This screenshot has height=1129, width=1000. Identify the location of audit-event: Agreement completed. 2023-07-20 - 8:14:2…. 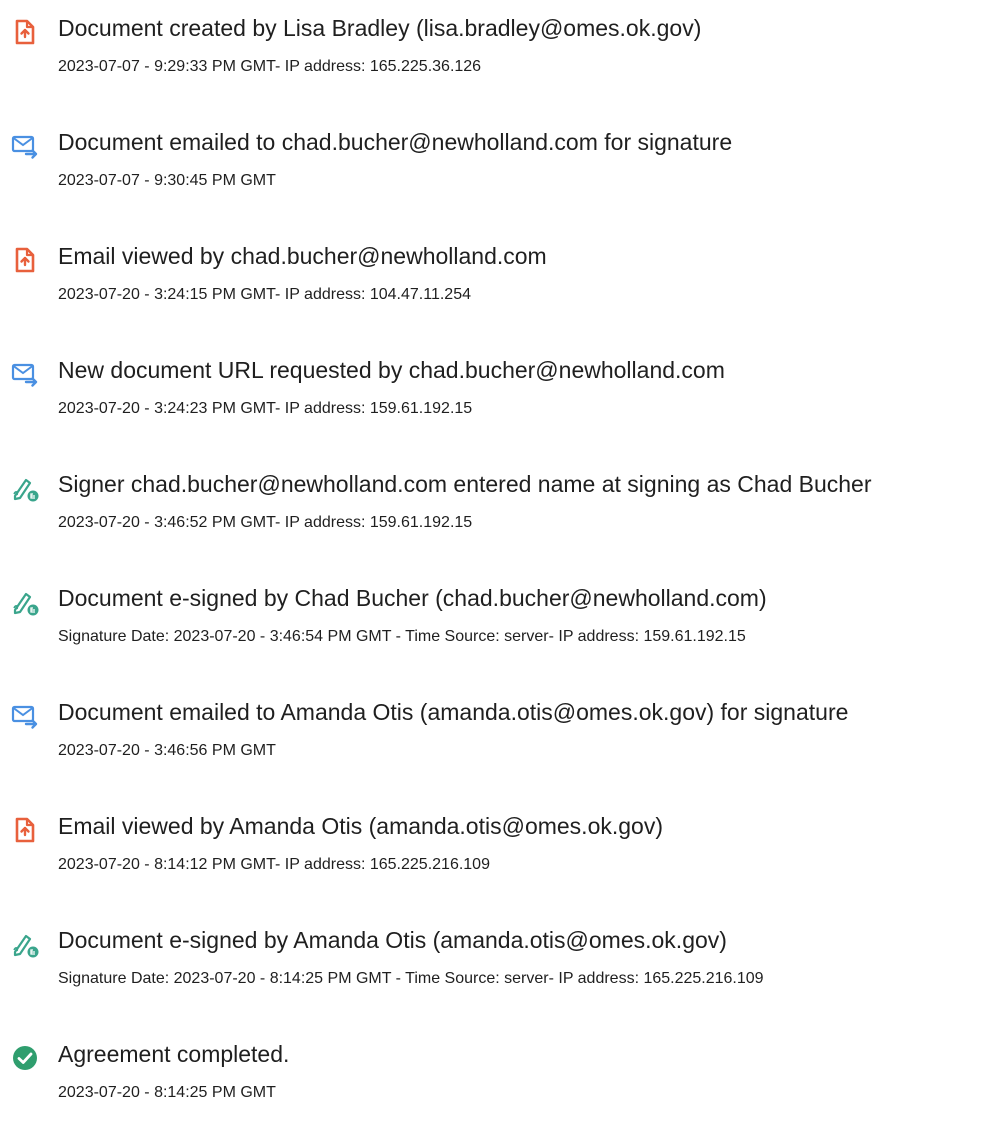
(500, 1084).